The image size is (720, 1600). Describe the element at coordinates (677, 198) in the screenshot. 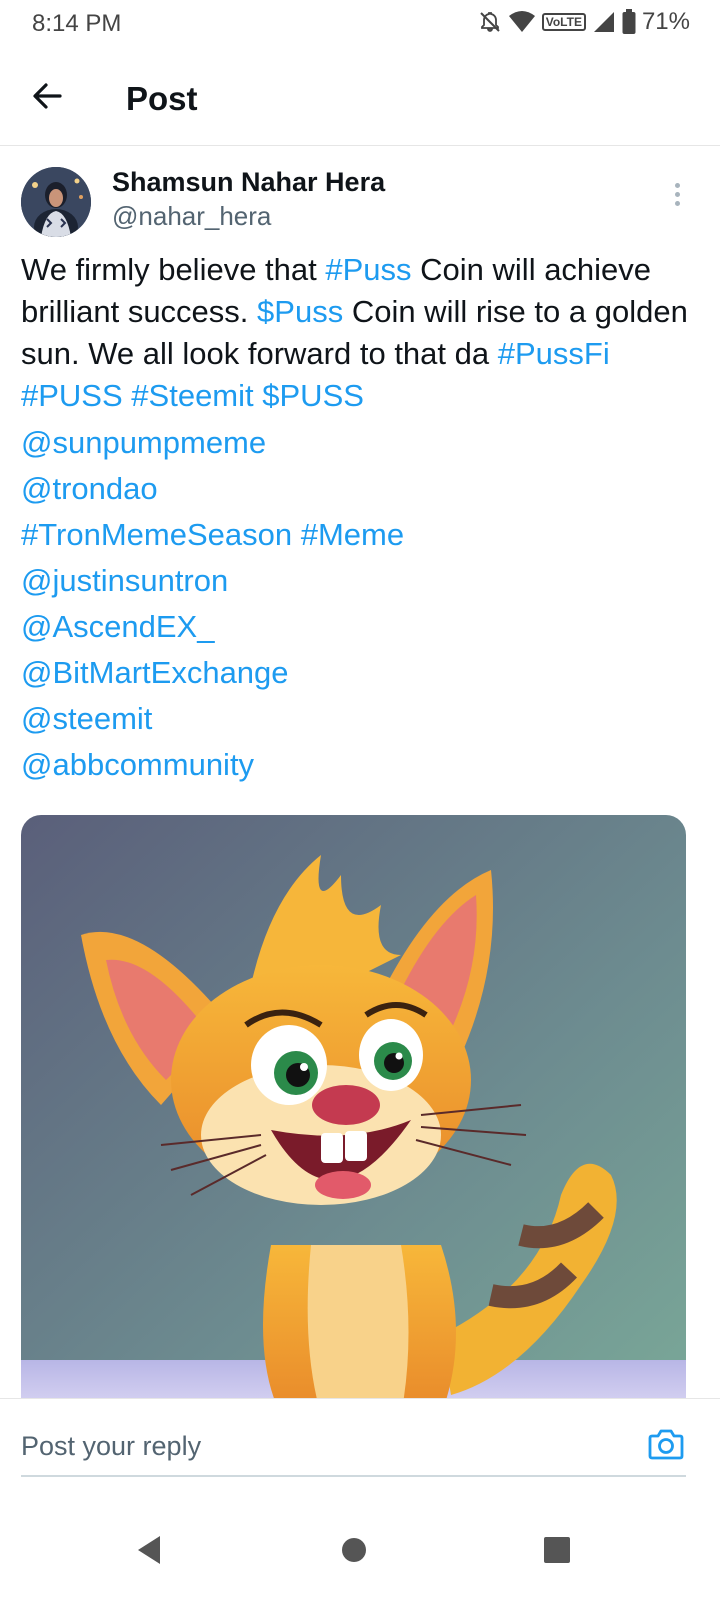

I see `more-options-button` at that location.